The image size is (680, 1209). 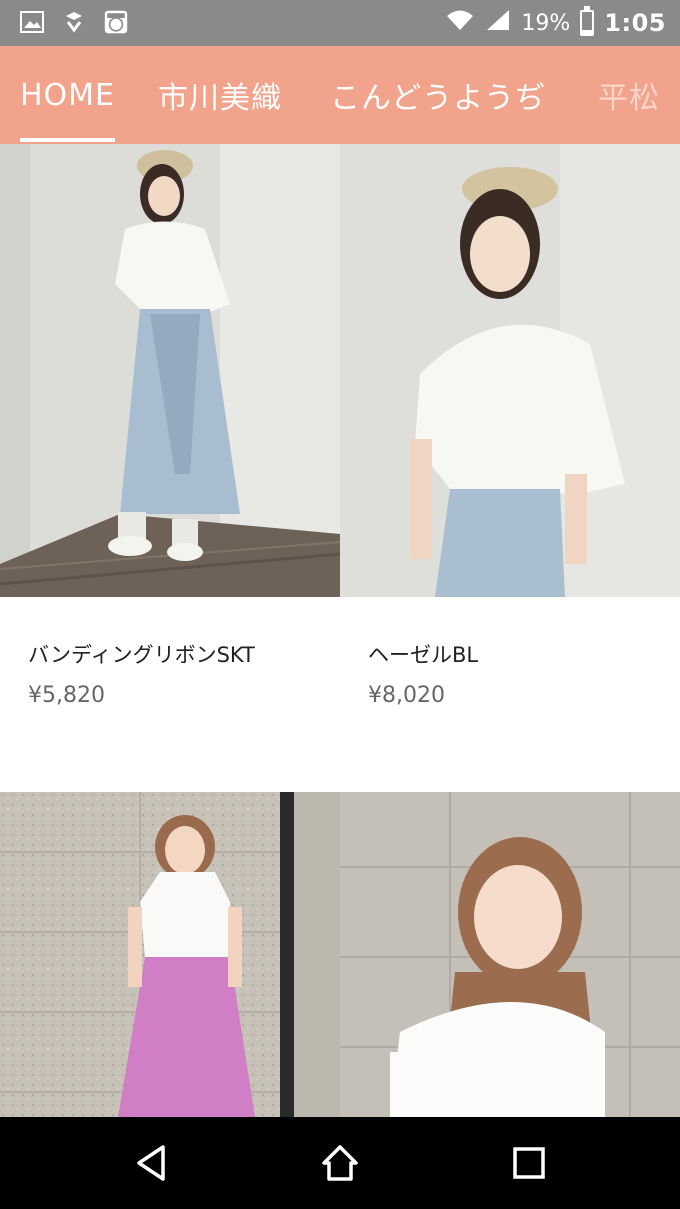 I want to click on product-info: ヘーゼルBL ¥8,020, so click(x=510, y=694).